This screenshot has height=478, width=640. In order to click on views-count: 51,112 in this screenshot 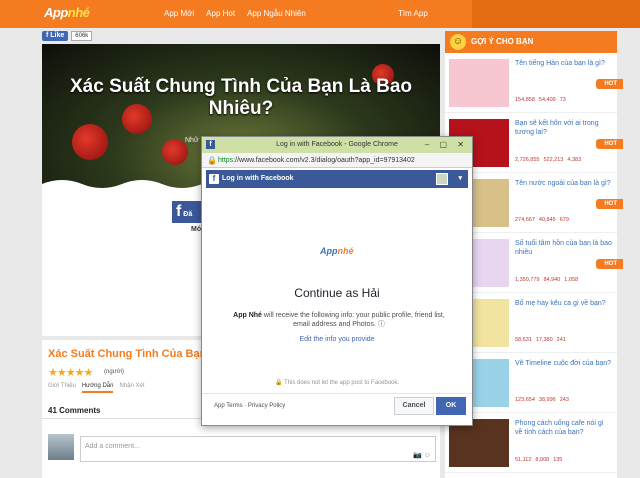, I will do `click(523, 460)`.